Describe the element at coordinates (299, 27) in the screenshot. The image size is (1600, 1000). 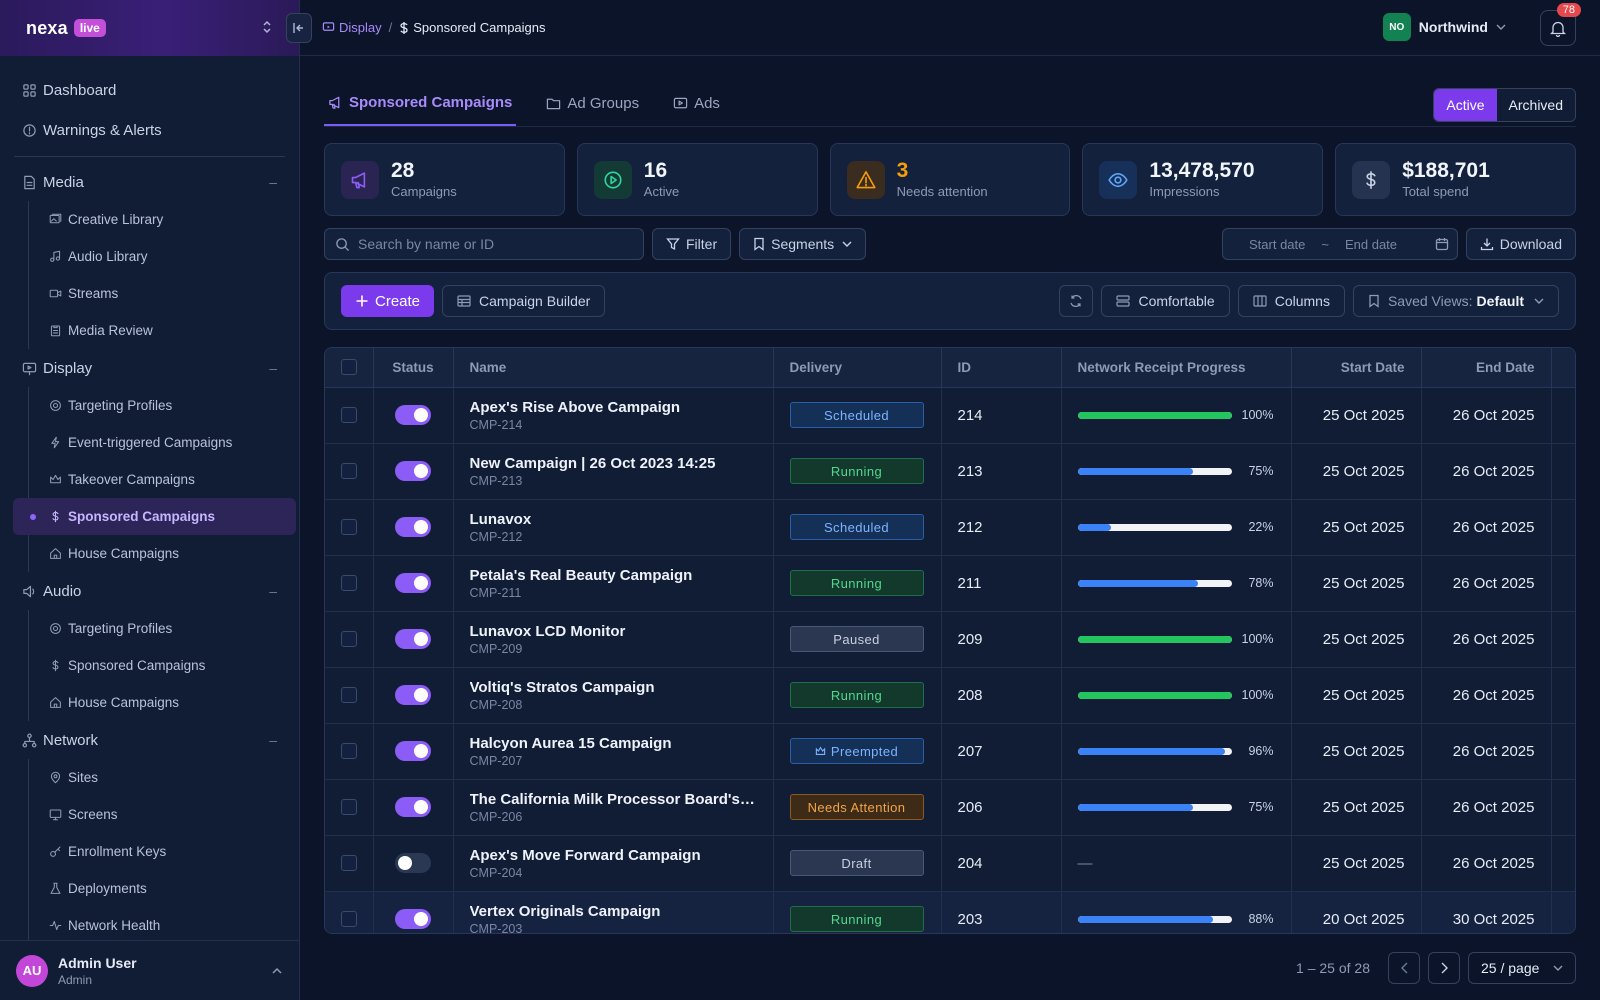
I see `collapse-sidebar-button` at that location.